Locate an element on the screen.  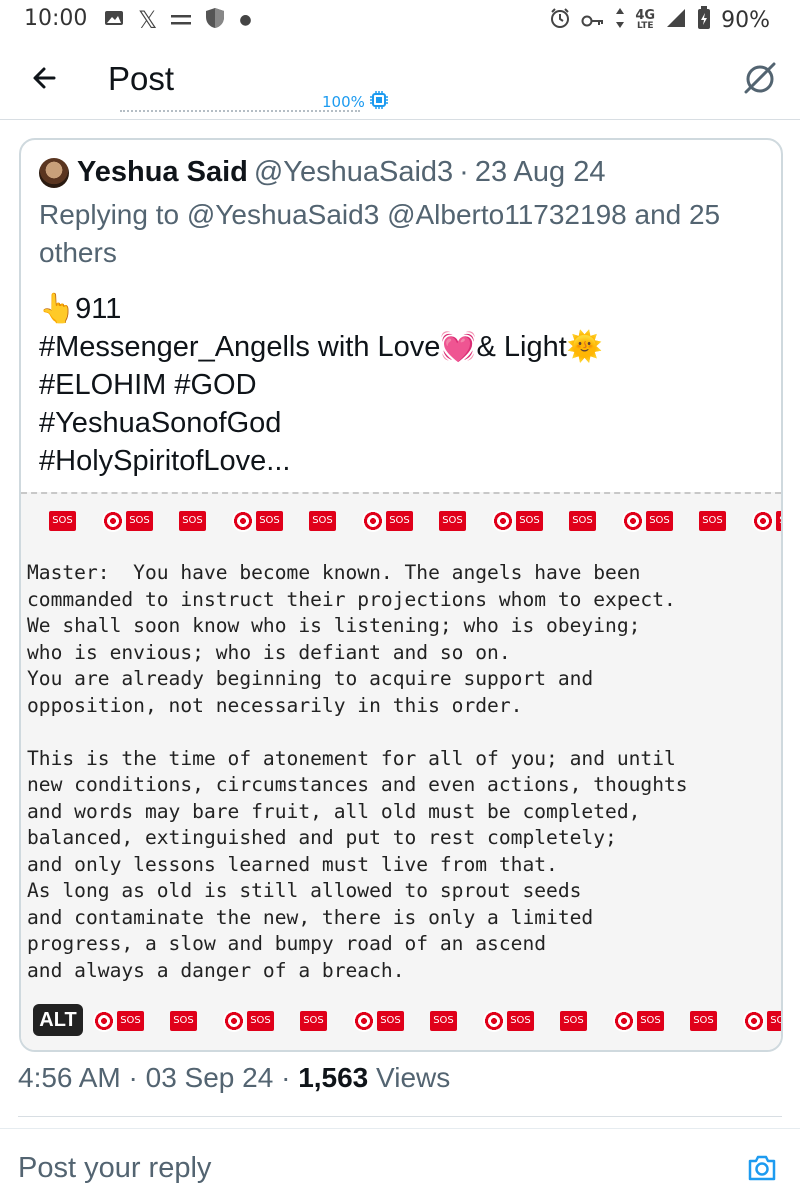
network-type: 4G LTE is located at coordinates (645, 19).